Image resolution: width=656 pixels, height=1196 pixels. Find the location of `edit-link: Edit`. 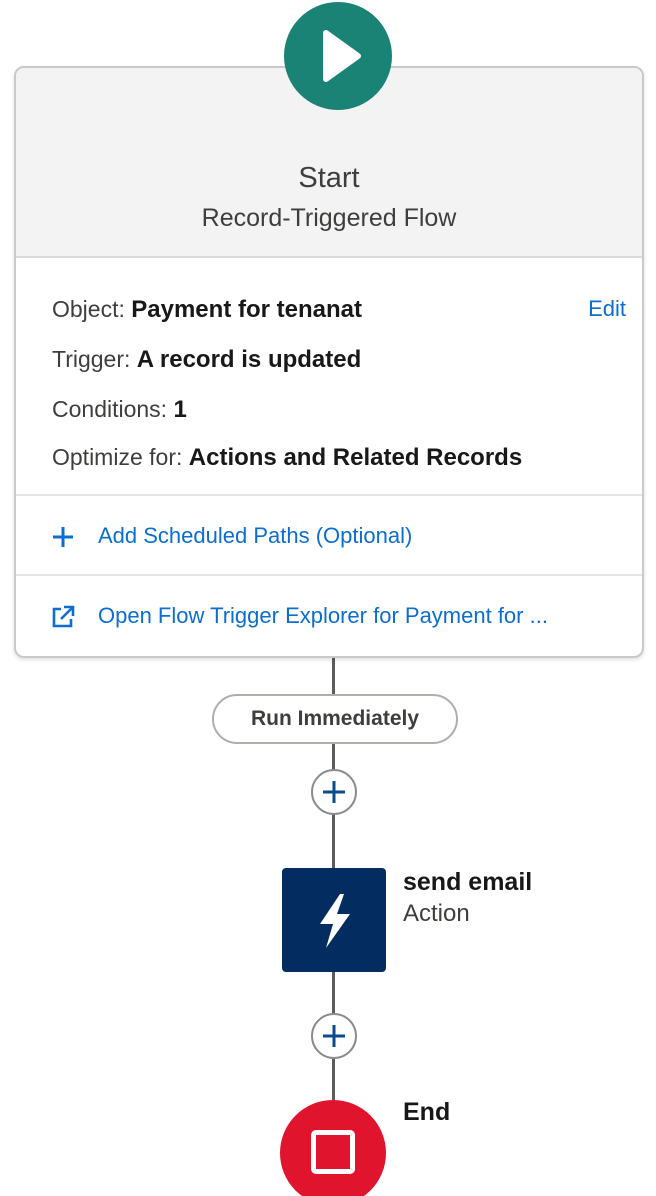

edit-link: Edit is located at coordinates (607, 309).